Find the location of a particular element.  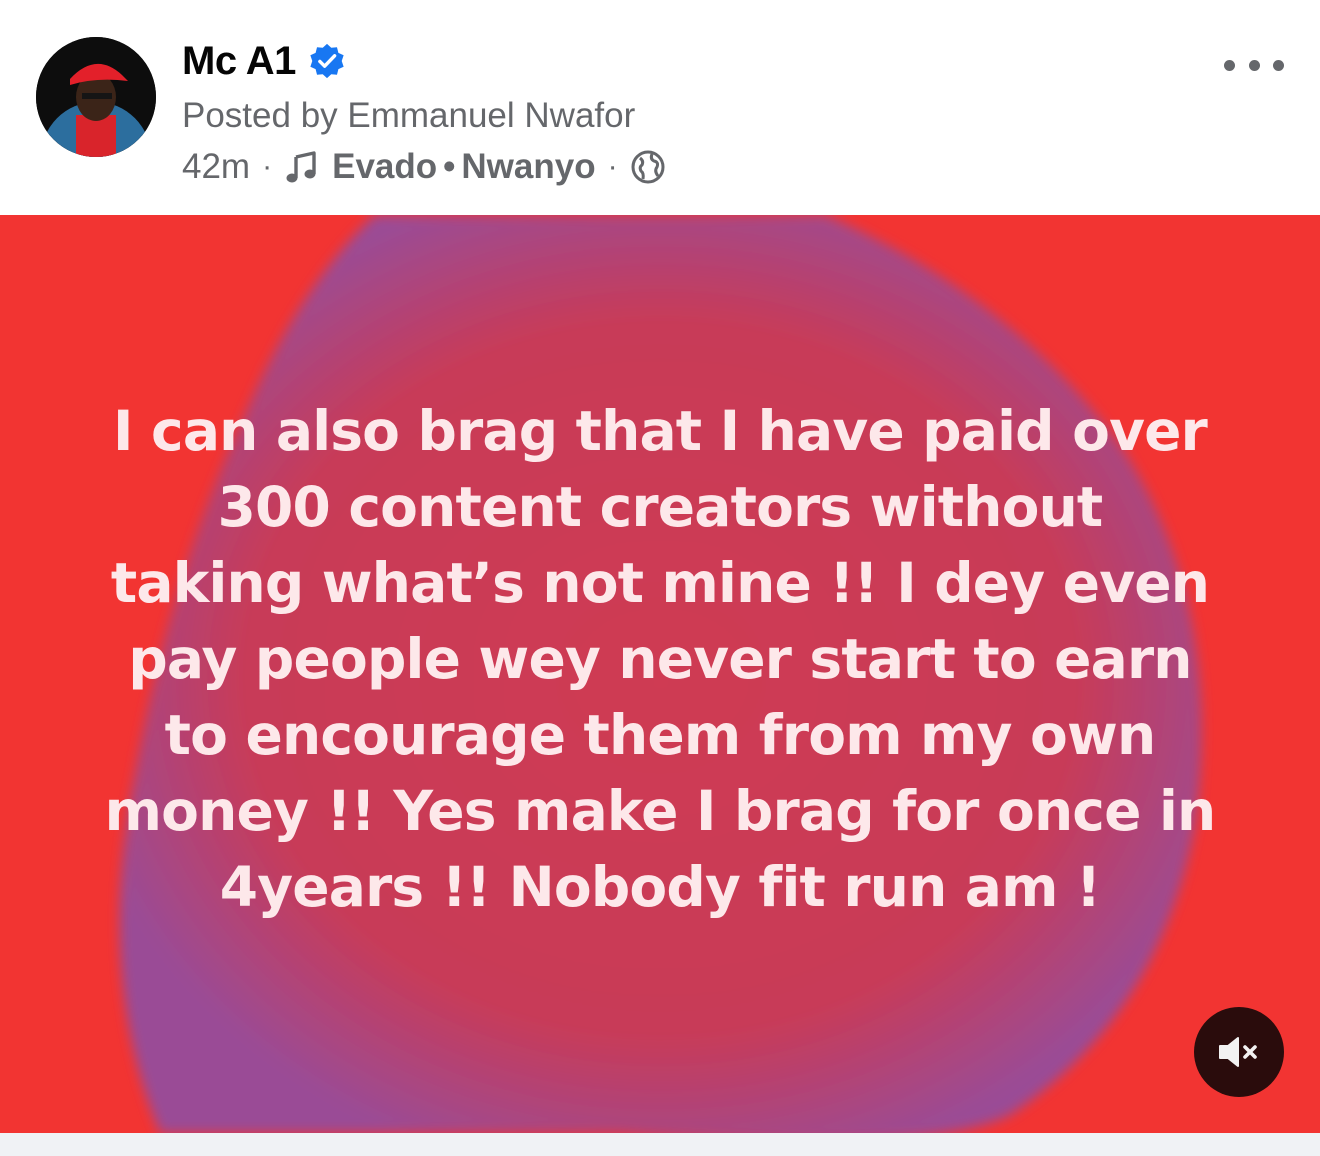

post-meta: 42m · Evado • Nwanyo · is located at coordinates (424, 167).